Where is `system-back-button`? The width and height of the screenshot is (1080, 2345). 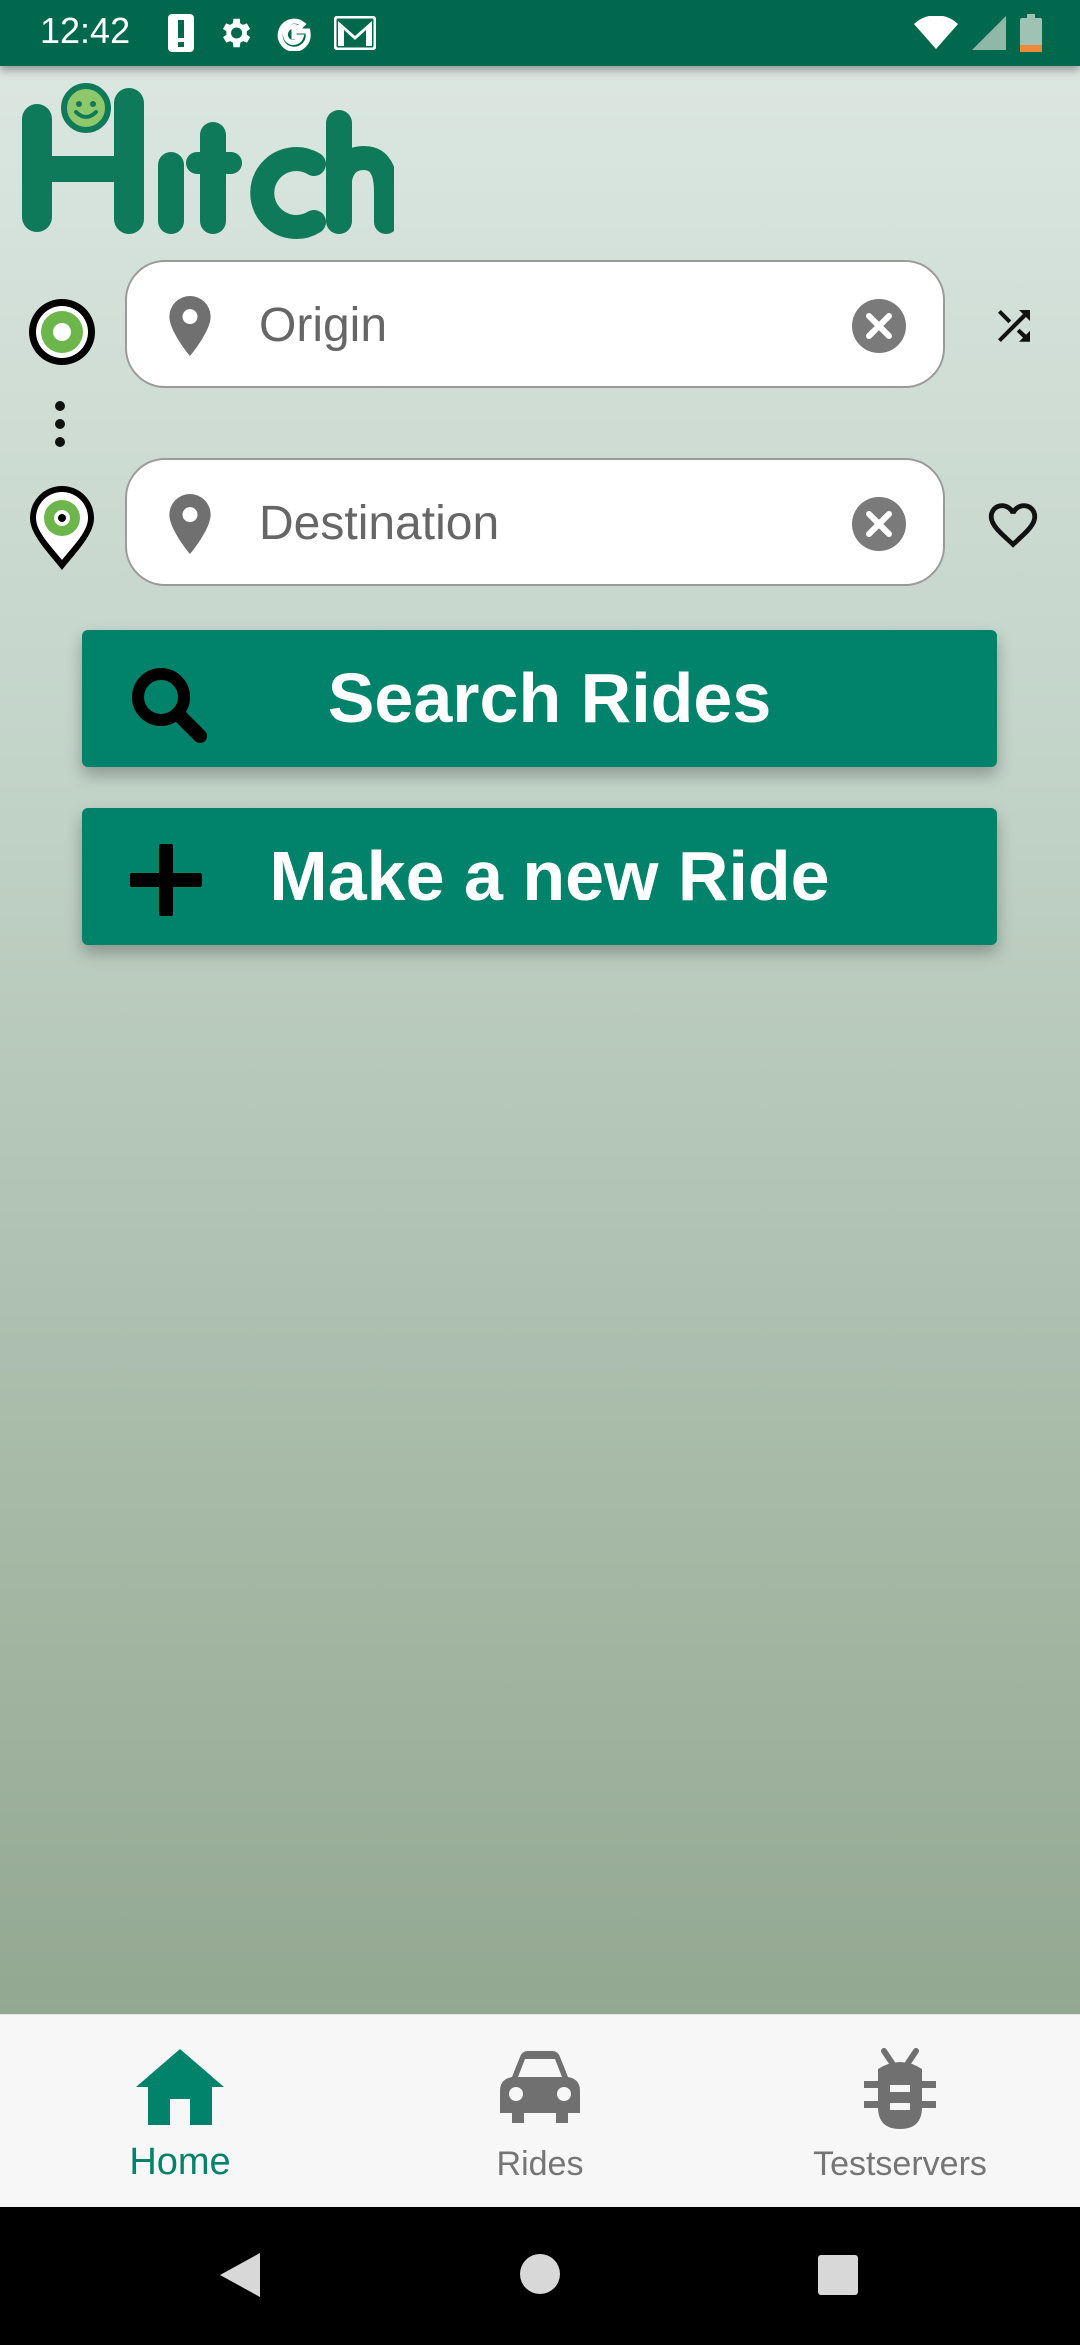
system-back-button is located at coordinates (240, 2273).